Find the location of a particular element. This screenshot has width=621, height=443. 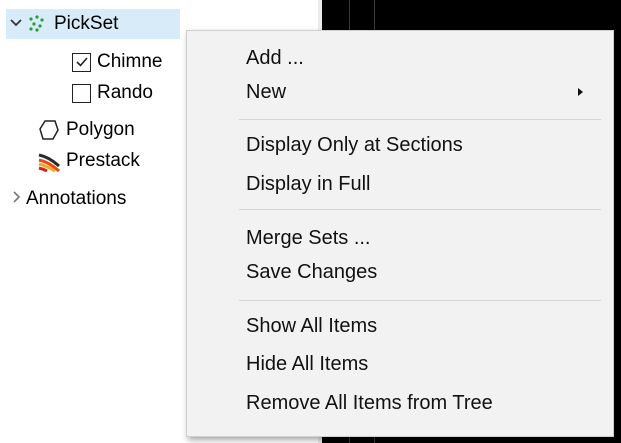

tree-item-label: Prestack is located at coordinates (103, 160).